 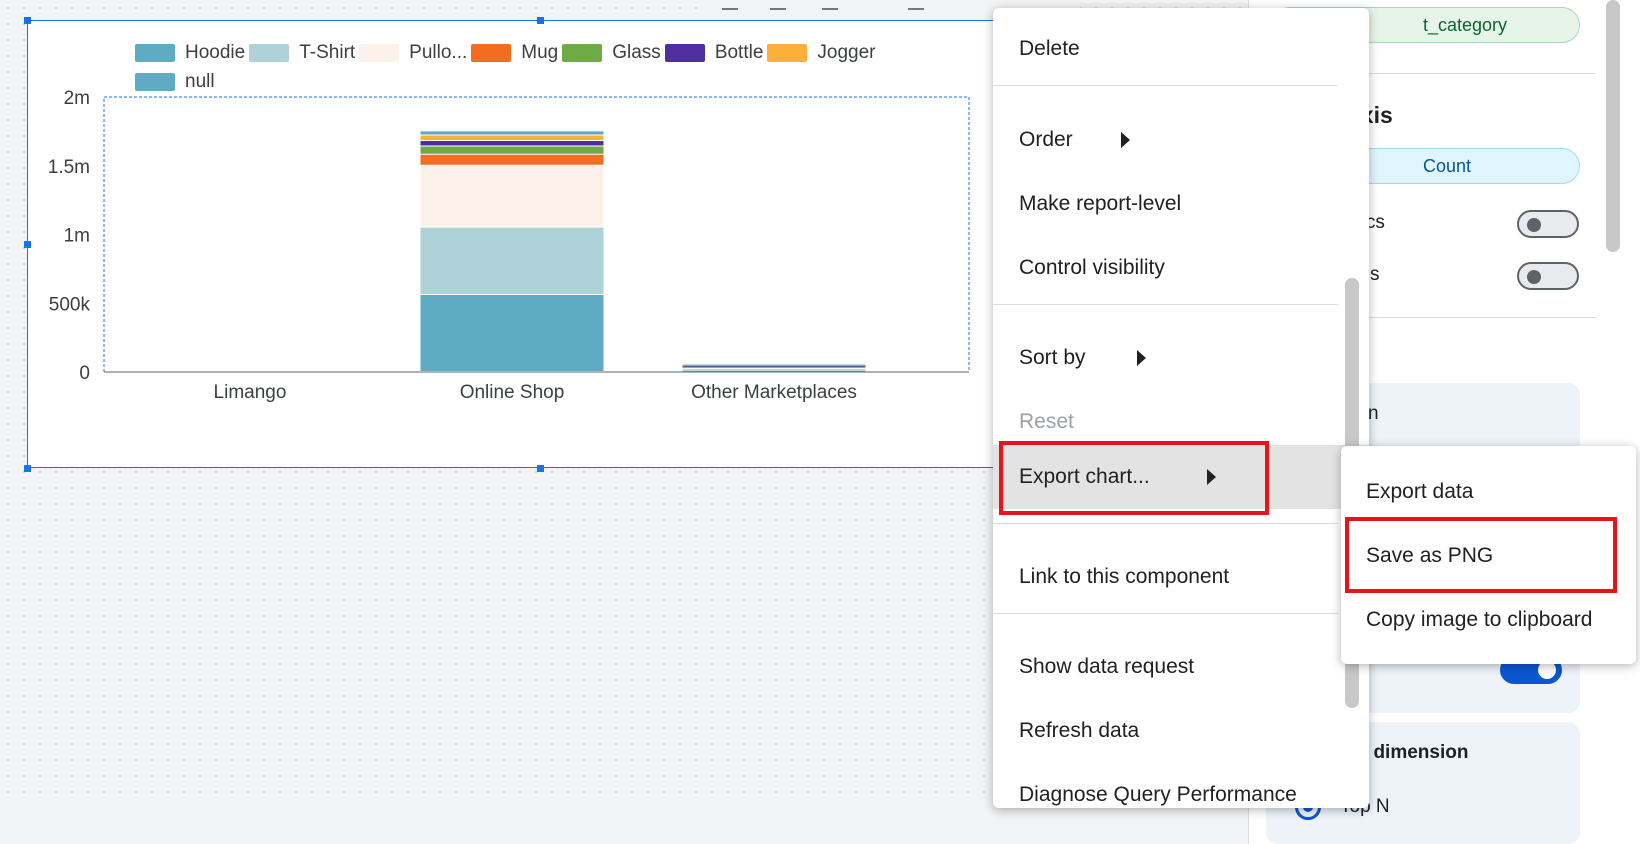 What do you see at coordinates (1548, 276) in the screenshot?
I see `metric-sliders-toggle` at bounding box center [1548, 276].